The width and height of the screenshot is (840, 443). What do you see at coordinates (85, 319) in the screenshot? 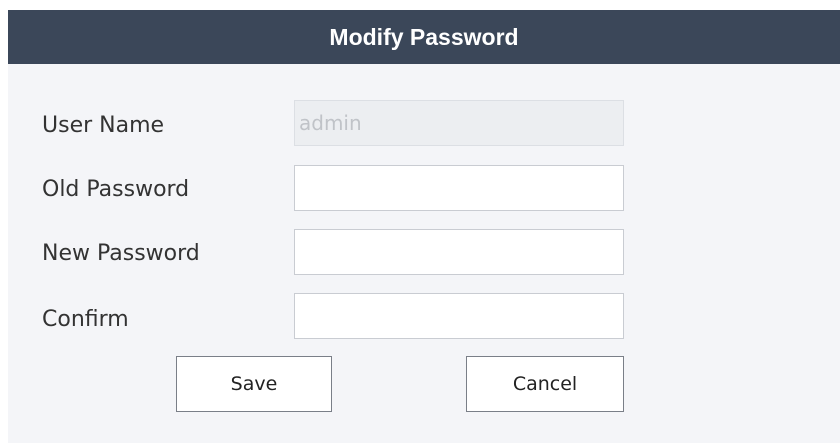
I see `confirm-label: Confirm` at bounding box center [85, 319].